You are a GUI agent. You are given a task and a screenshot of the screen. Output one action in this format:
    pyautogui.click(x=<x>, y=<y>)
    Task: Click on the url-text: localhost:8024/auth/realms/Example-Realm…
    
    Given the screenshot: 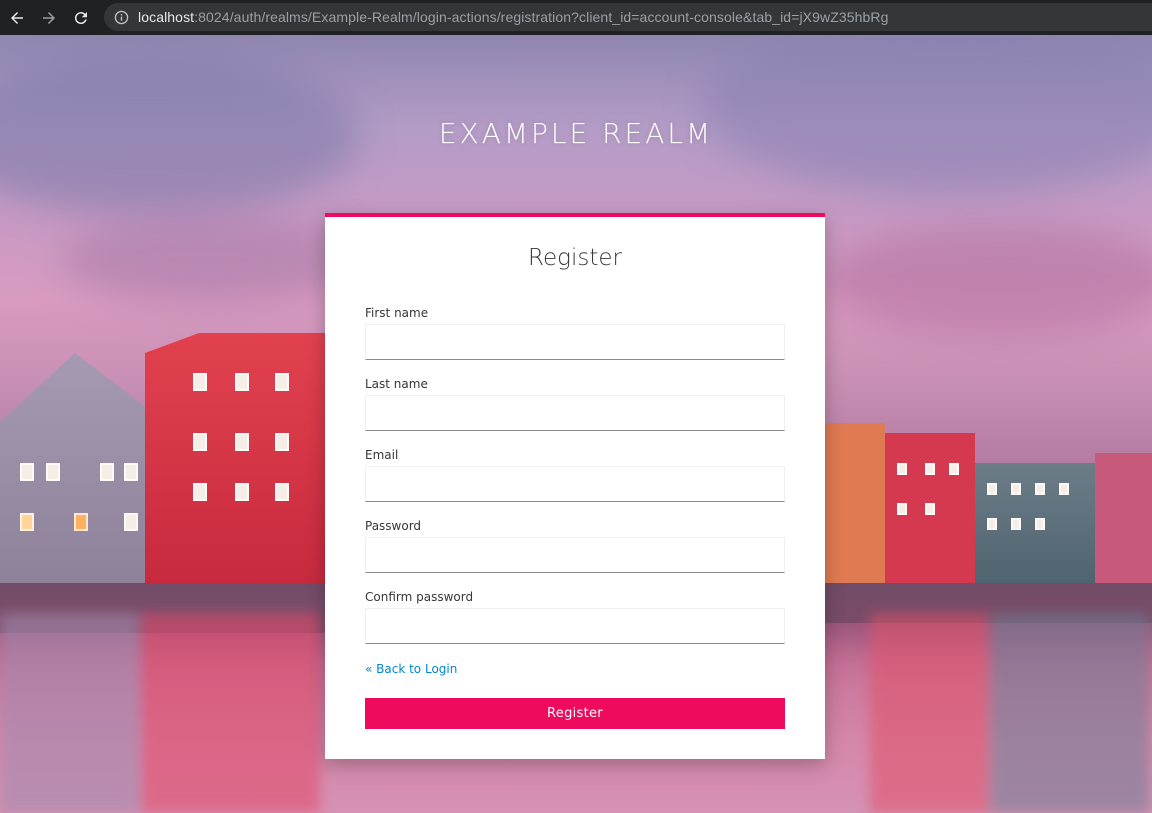 What is the action you would take?
    pyautogui.click(x=513, y=17)
    